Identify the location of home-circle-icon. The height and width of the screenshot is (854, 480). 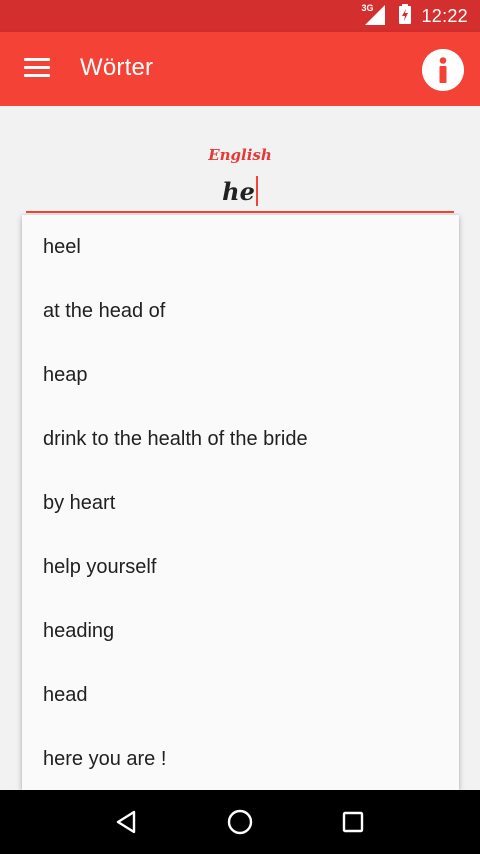
(240, 822).